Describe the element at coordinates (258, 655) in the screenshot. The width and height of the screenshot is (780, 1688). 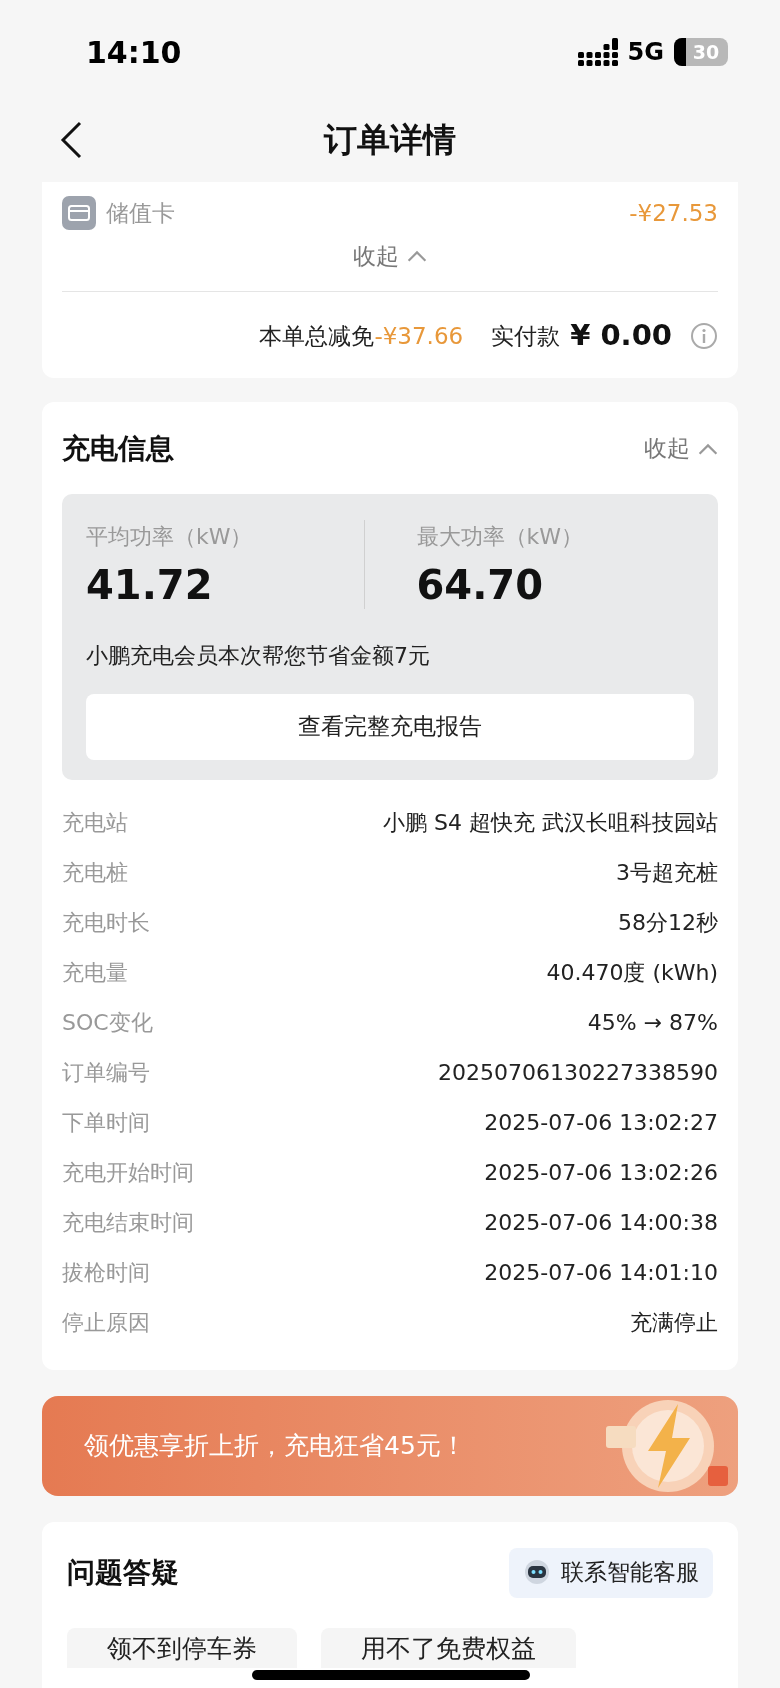
I see `saving-note: 小鹏充电会员本次帮您节省金额7元` at that location.